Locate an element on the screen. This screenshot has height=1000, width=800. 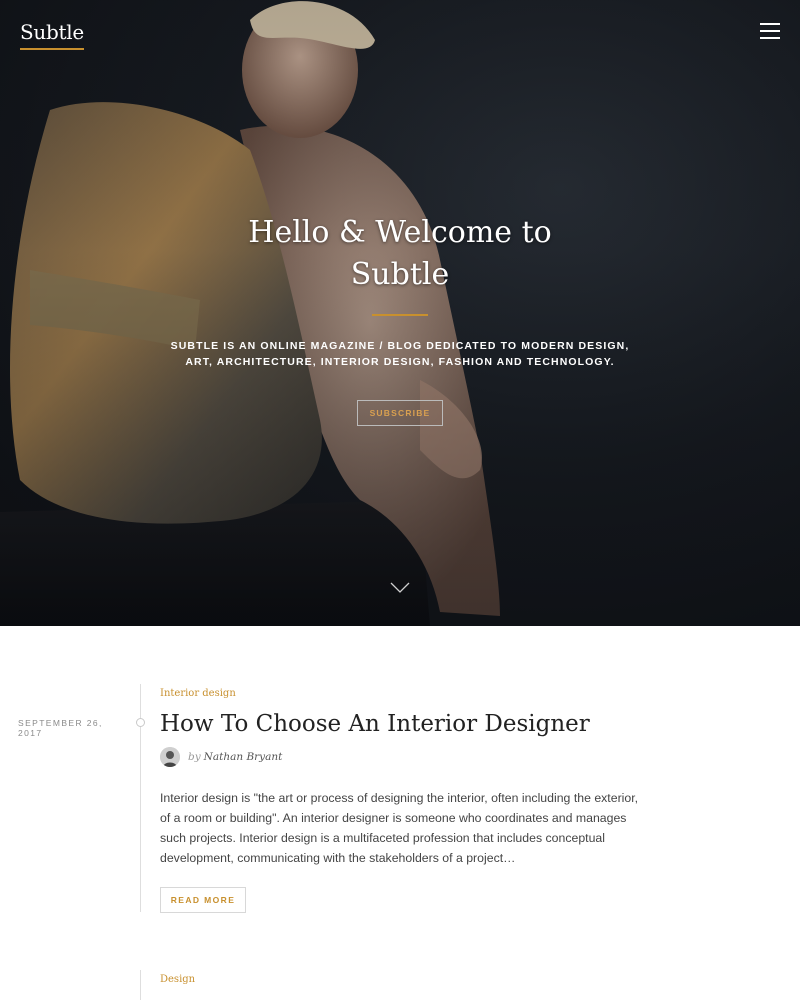
subscribe-button: SUBSCRIBE is located at coordinates (400, 413).